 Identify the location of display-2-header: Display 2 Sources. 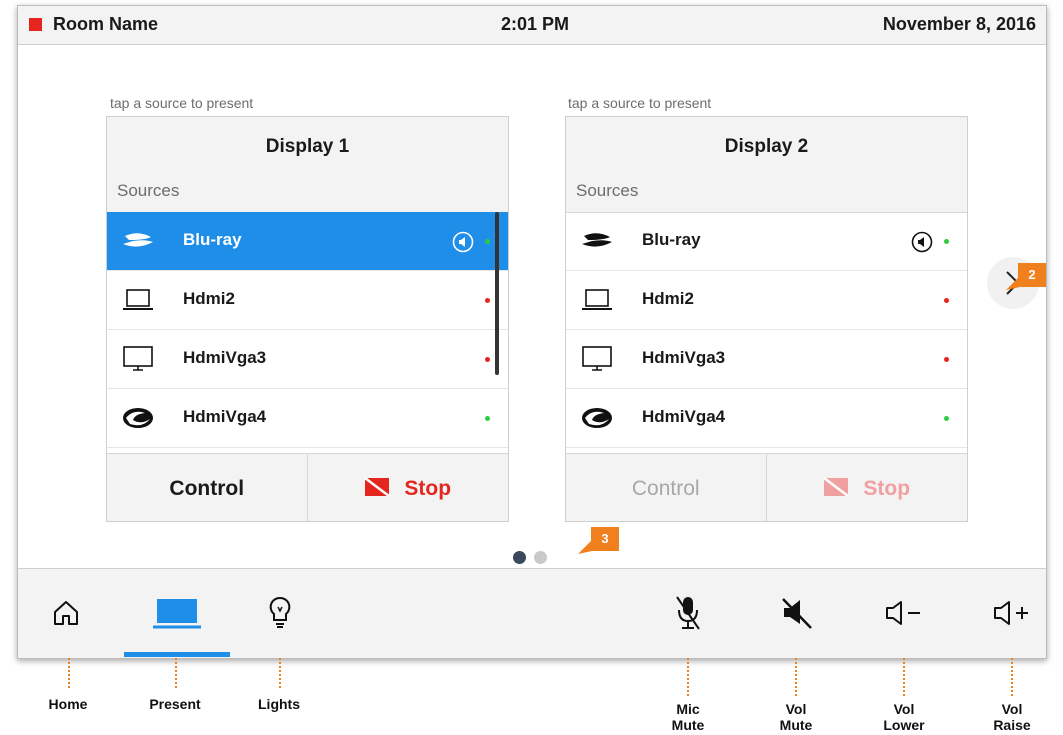
(766, 165).